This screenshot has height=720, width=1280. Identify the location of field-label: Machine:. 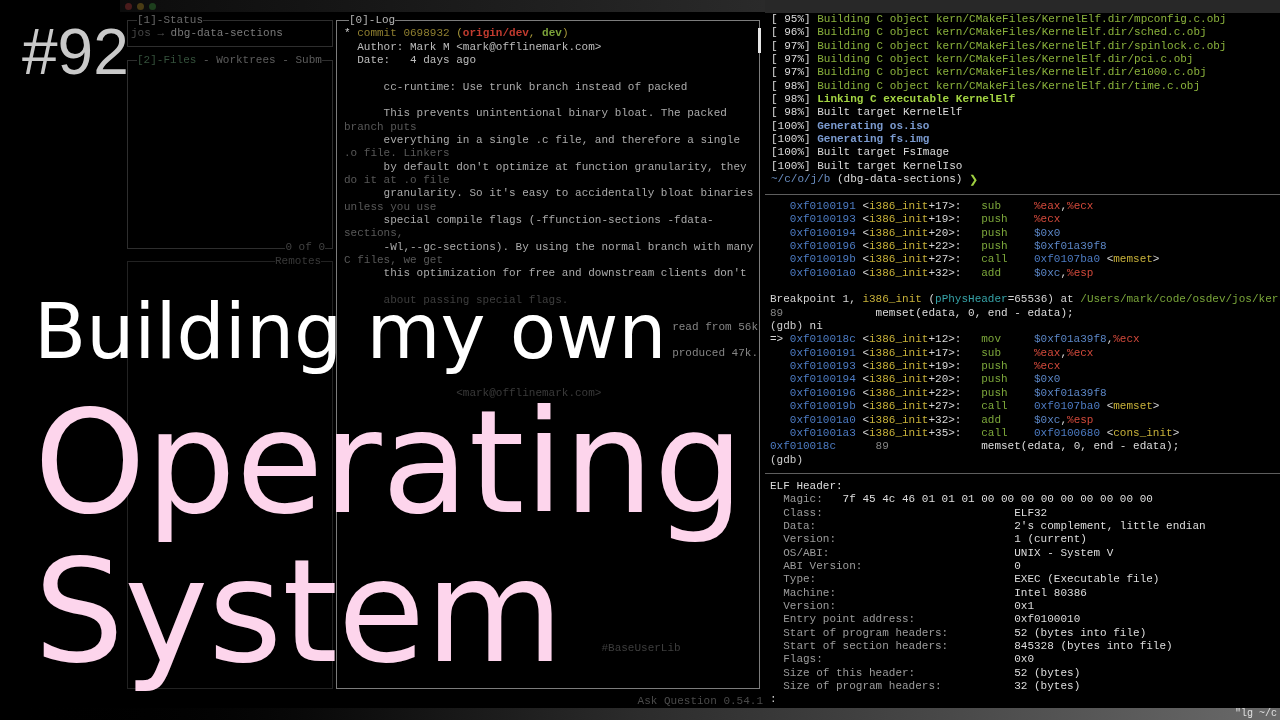
(809, 593).